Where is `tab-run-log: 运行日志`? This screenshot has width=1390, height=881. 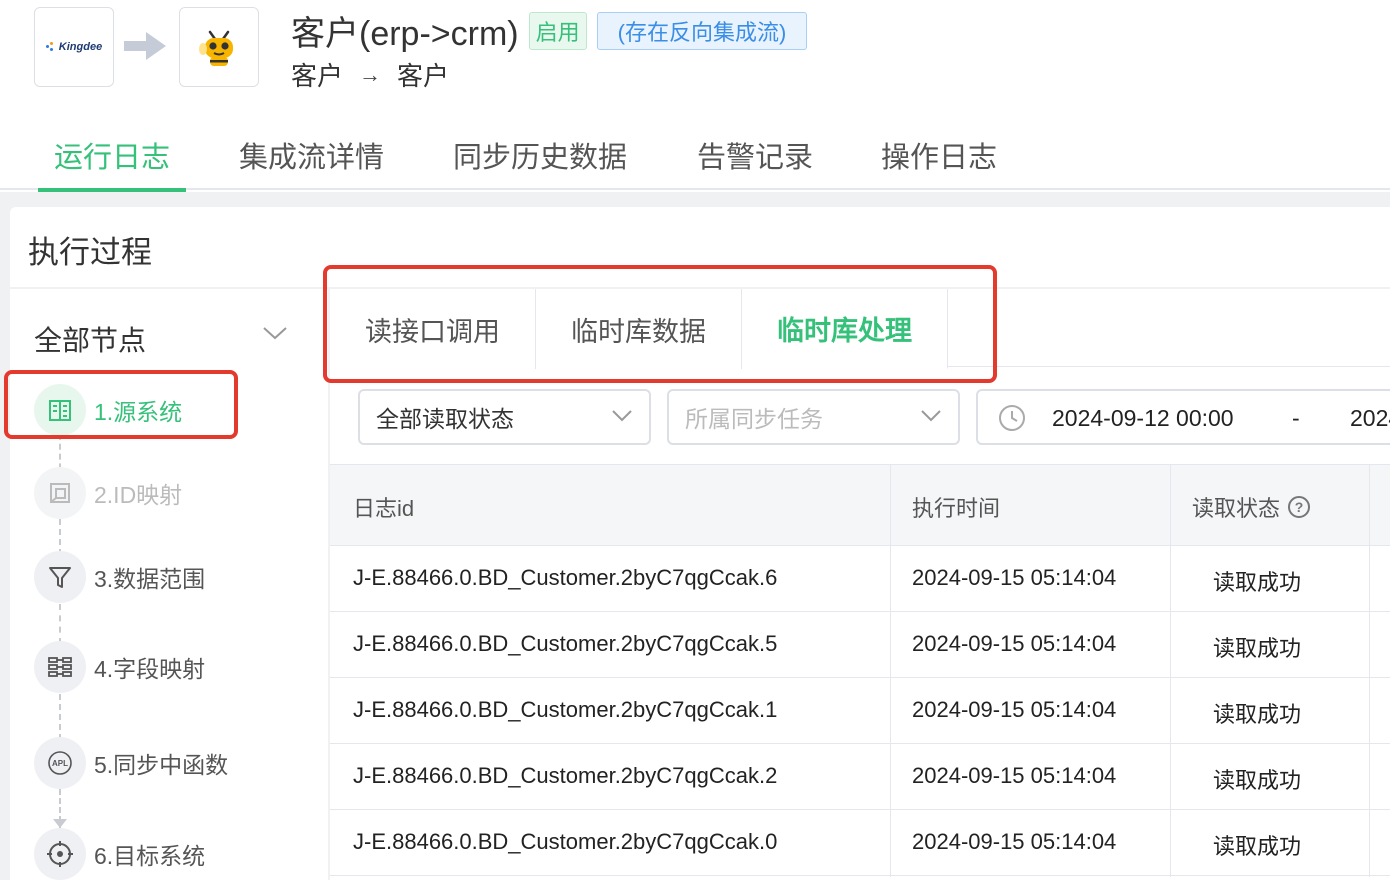 tab-run-log: 运行日志 is located at coordinates (112, 163).